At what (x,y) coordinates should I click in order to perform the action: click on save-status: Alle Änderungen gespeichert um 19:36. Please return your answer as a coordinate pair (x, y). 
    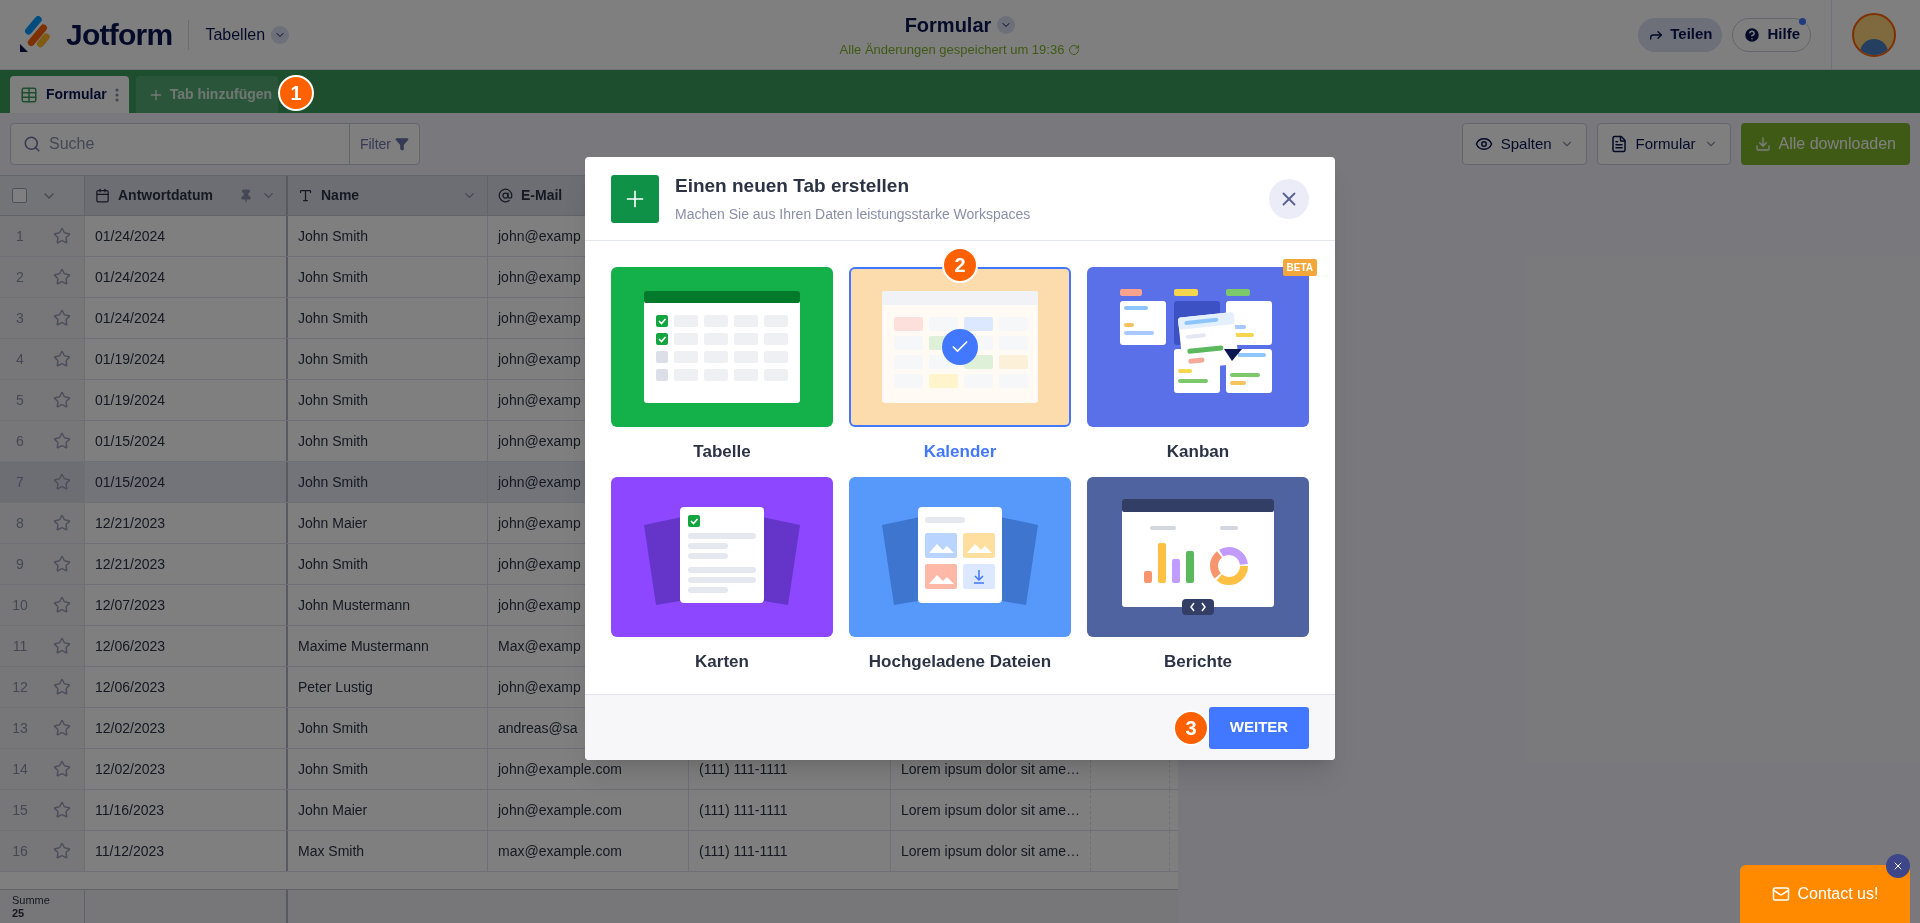
    Looking at the image, I should click on (952, 49).